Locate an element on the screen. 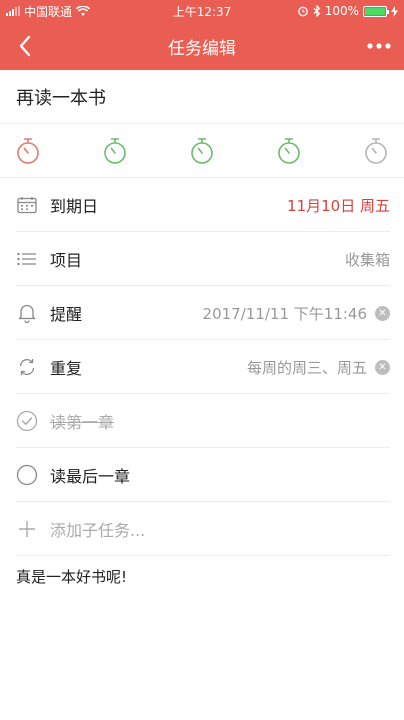 Image resolution: width=404 pixels, height=720 pixels. clear-repeat-button: ✕ is located at coordinates (382, 367).